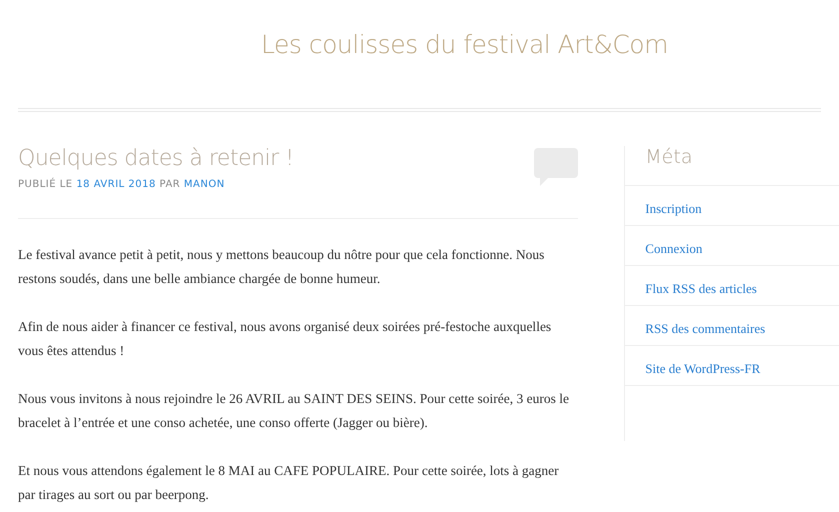  I want to click on sidebar-link: Inscription, so click(732, 206).